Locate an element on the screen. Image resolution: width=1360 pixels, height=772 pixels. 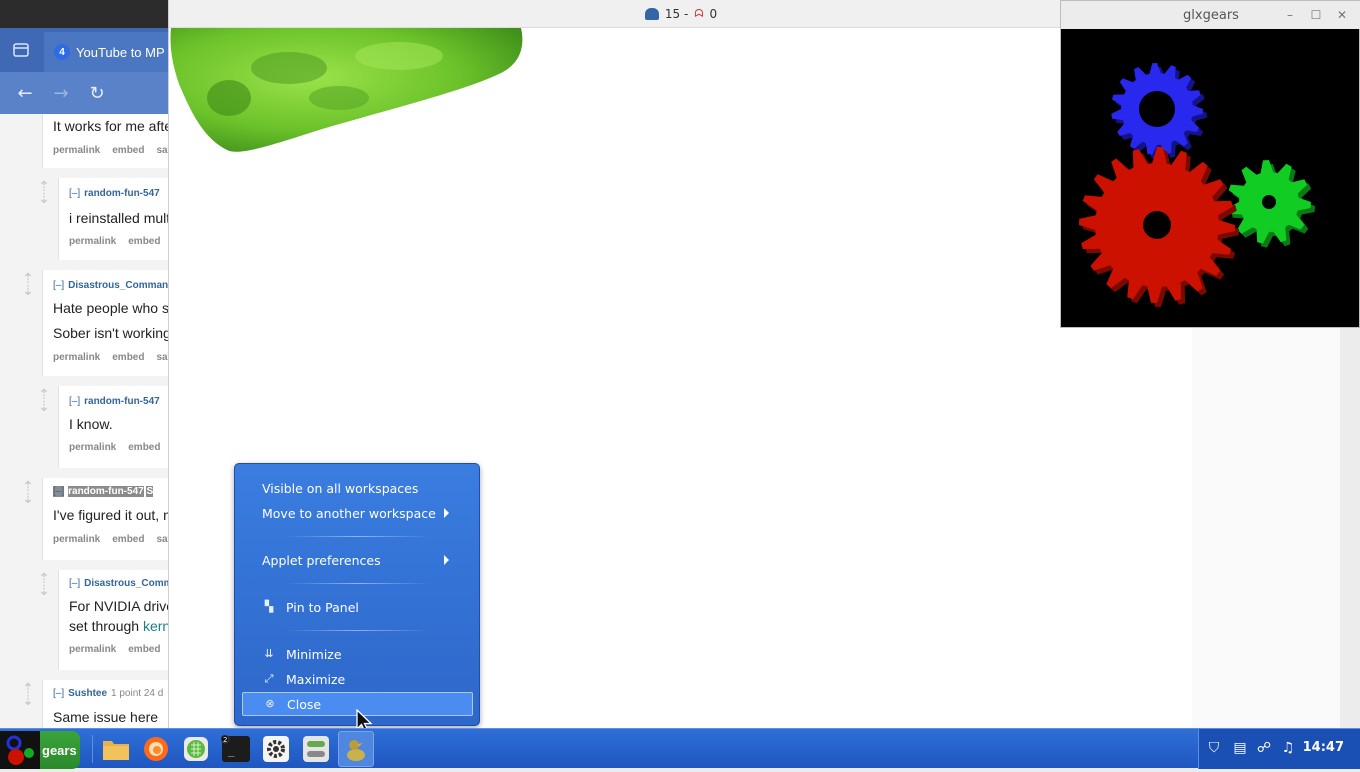
music-icon: ♫ is located at coordinates (1288, 748).